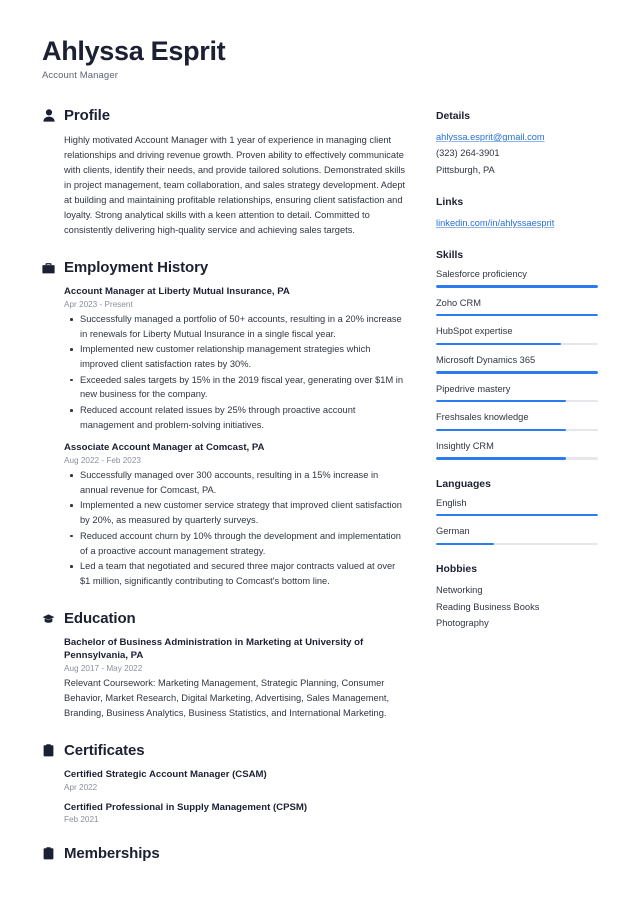 This screenshot has height=905, width=640. Describe the element at coordinates (474, 331) in the screenshot. I see `skill-label: HubSpot expertise` at that location.